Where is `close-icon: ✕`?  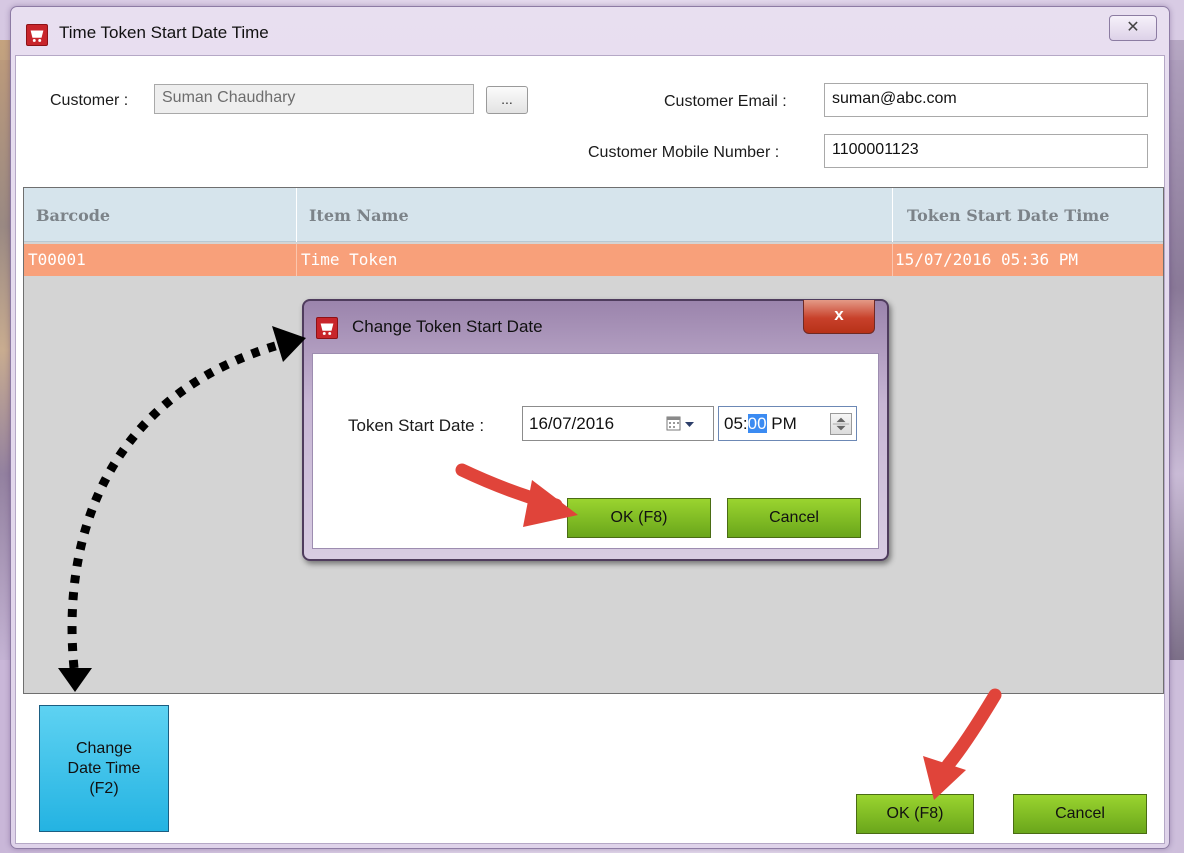 close-icon: ✕ is located at coordinates (1133, 27).